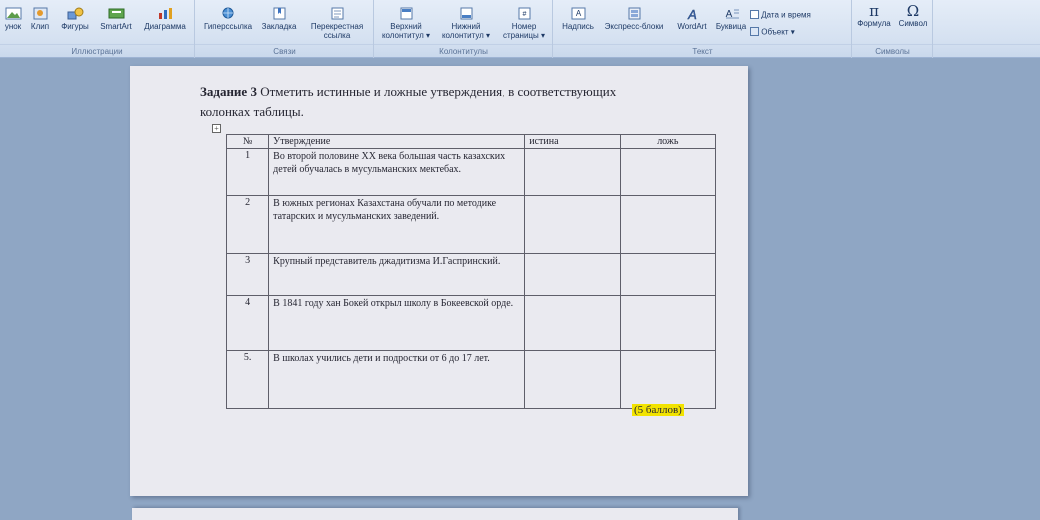 The width and height of the screenshot is (1040, 520). What do you see at coordinates (247, 224) in the screenshot?
I see `row-number: 2` at bounding box center [247, 224].